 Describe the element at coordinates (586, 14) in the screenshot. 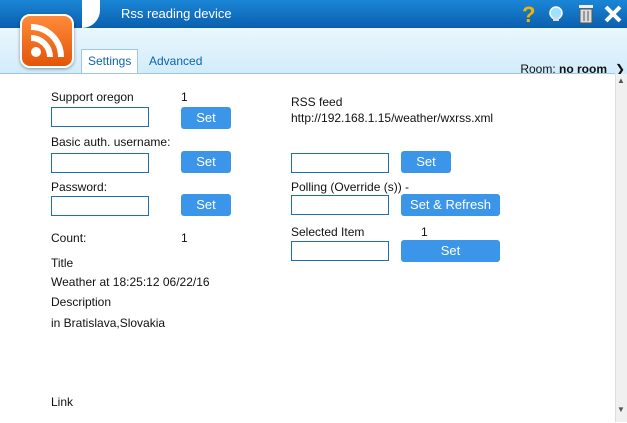

I see `trash-icon` at that location.